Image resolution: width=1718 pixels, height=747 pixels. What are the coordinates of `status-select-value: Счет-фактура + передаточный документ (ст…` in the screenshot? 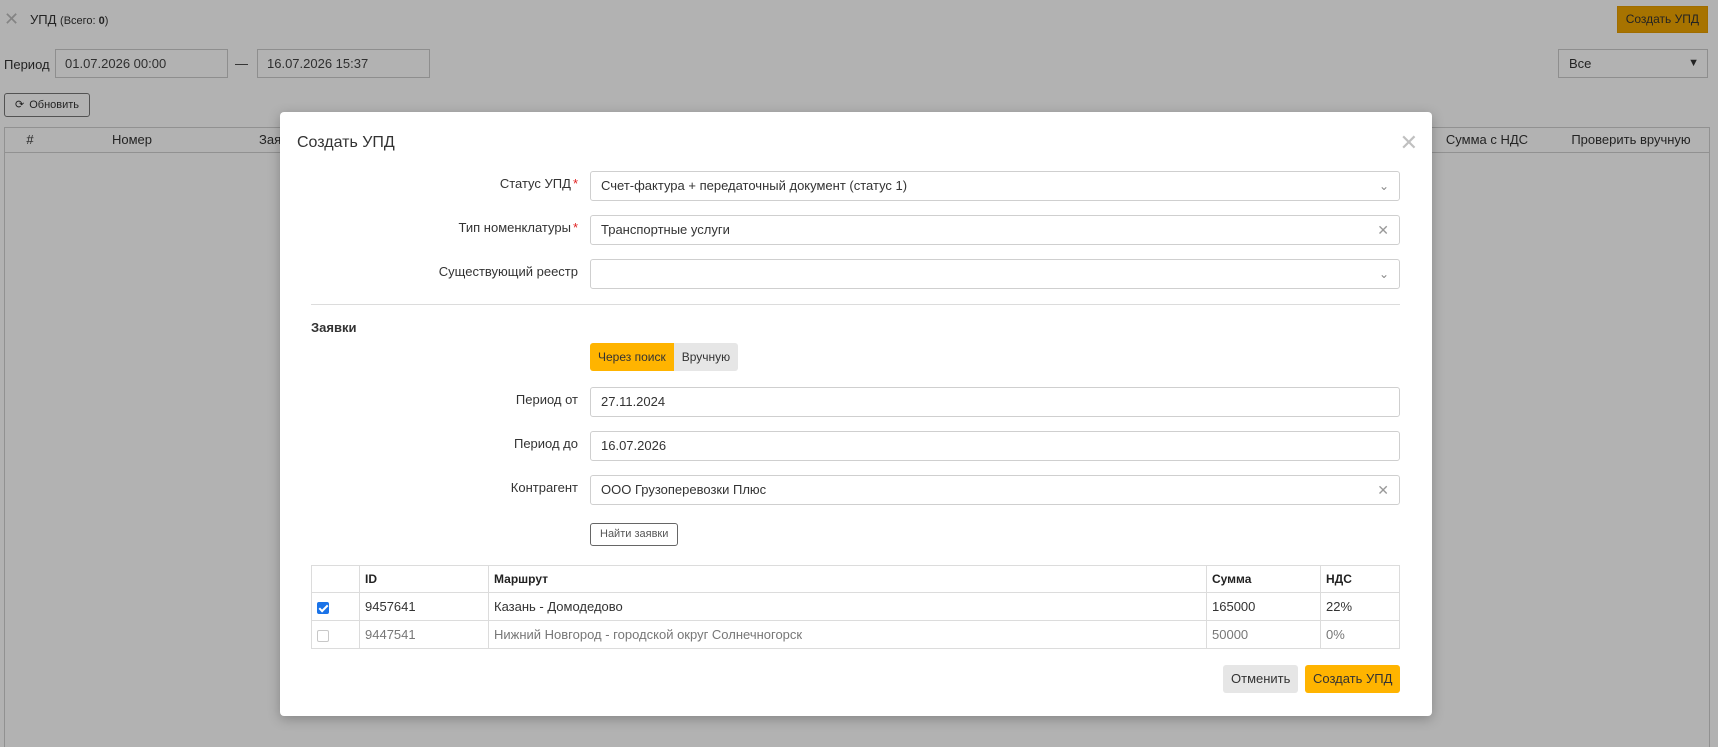 It's located at (754, 185).